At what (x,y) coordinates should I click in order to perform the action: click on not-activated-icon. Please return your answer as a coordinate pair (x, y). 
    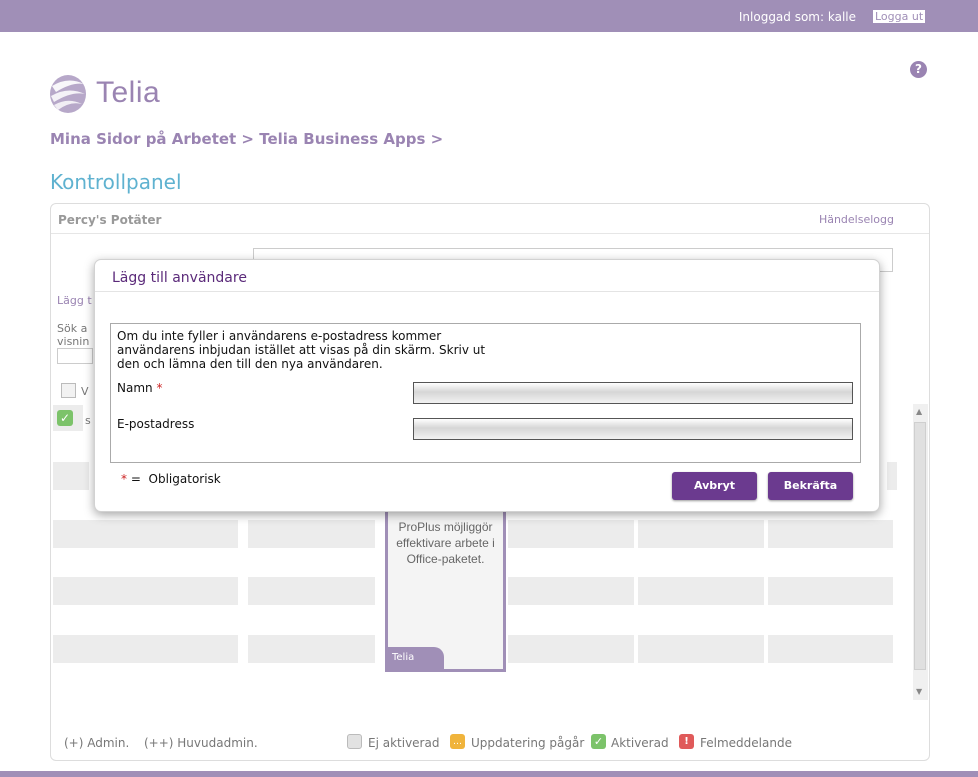
    Looking at the image, I should click on (354, 741).